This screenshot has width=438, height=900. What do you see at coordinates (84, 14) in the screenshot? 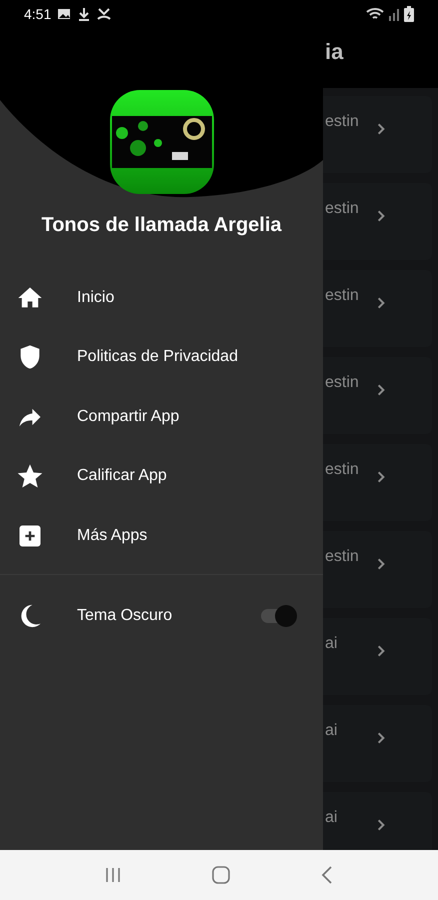
I see `download-icon` at bounding box center [84, 14].